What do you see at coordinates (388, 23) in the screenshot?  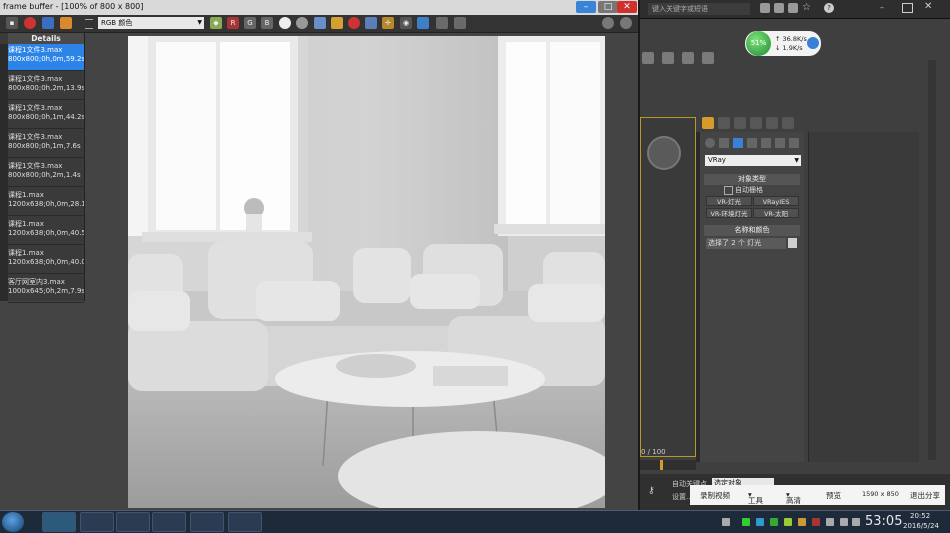 I see `track-icon: ✛` at bounding box center [388, 23].